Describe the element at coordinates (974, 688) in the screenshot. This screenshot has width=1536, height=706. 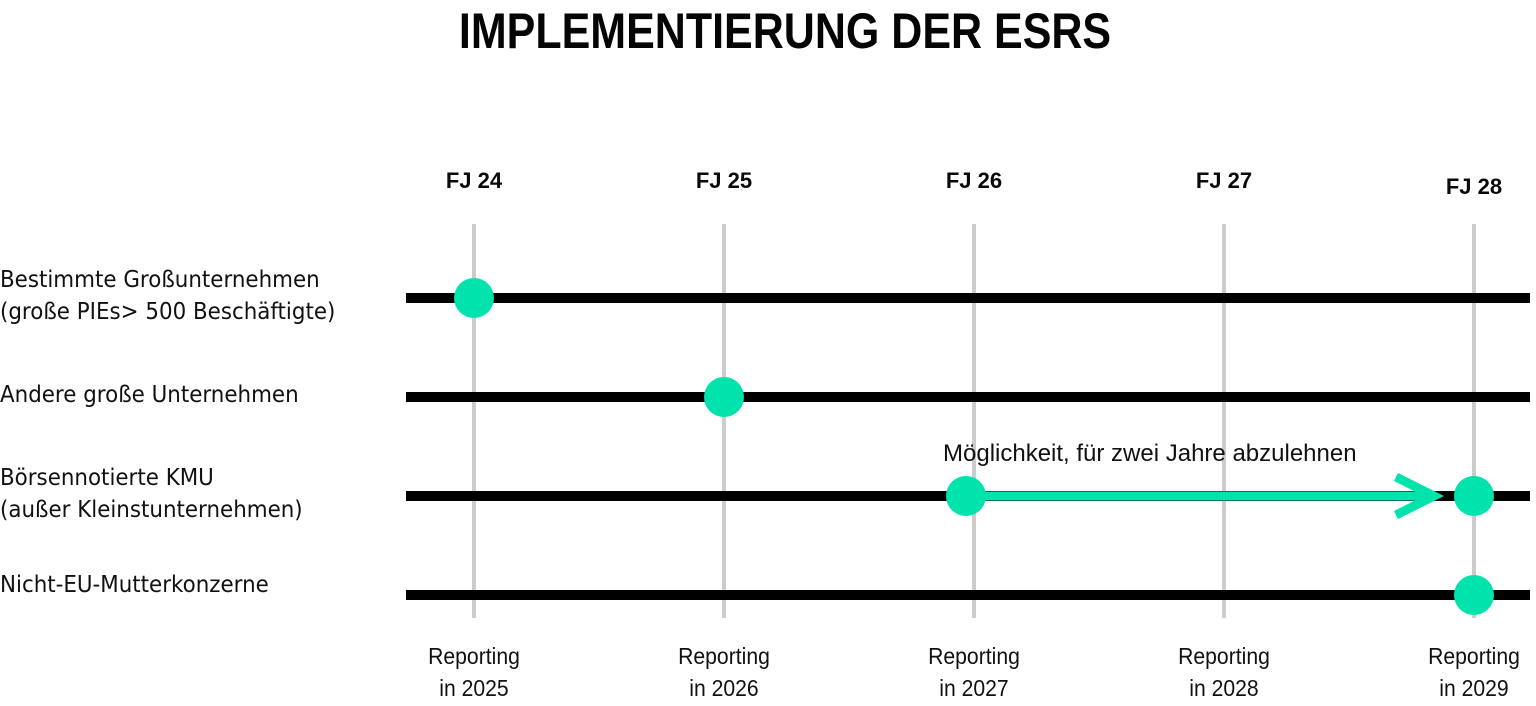
I see `footer-line2: in 2027` at that location.